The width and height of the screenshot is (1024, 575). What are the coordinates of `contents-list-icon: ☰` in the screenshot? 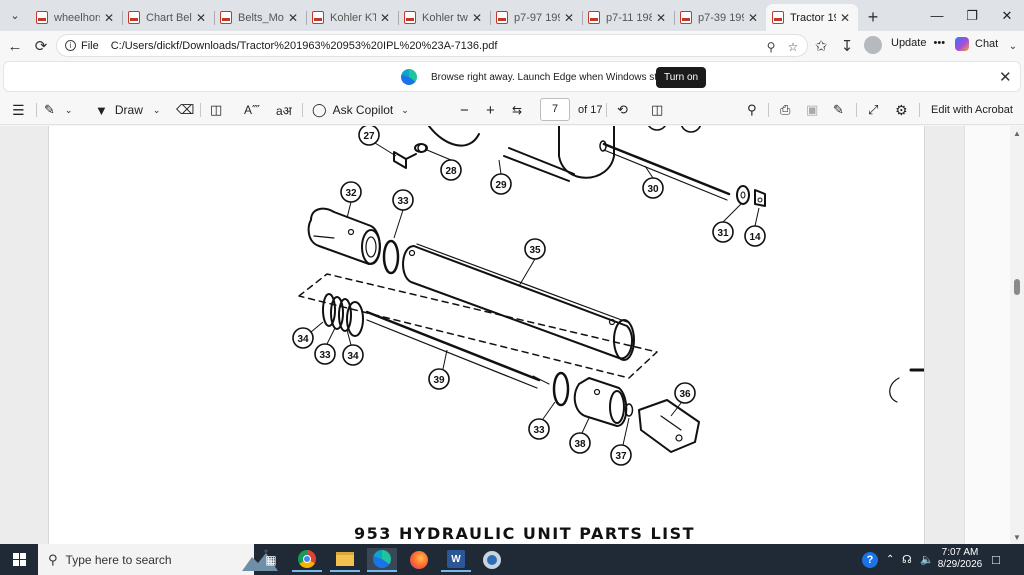 It's located at (18, 110).